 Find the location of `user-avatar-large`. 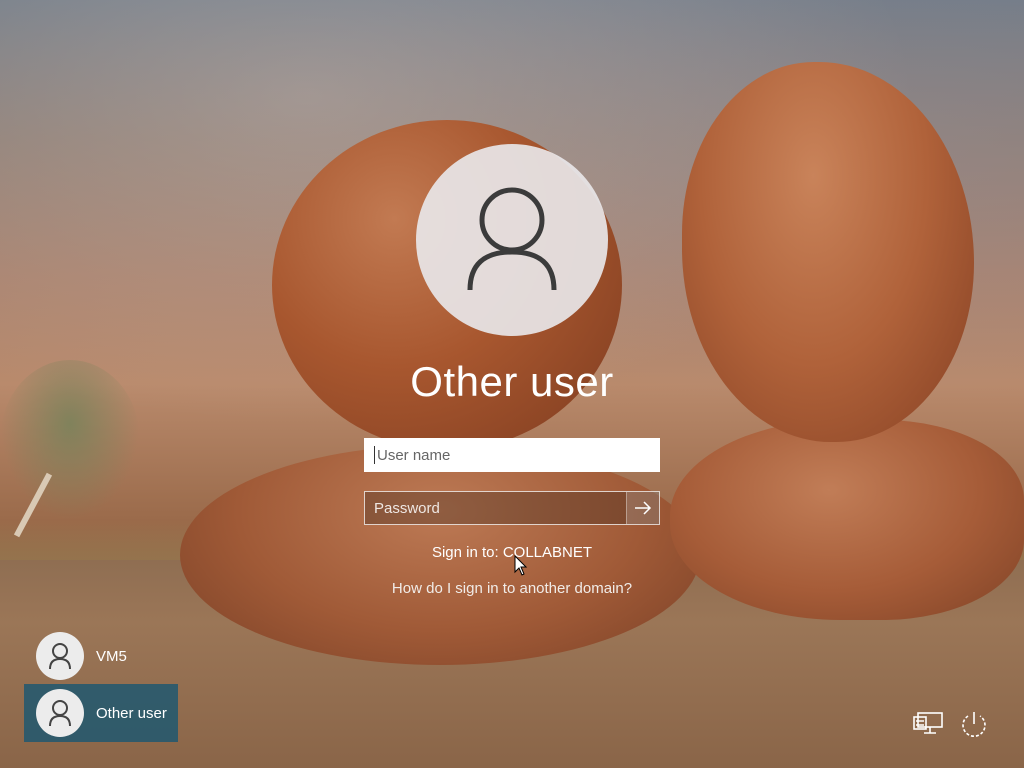

user-avatar-large is located at coordinates (512, 240).